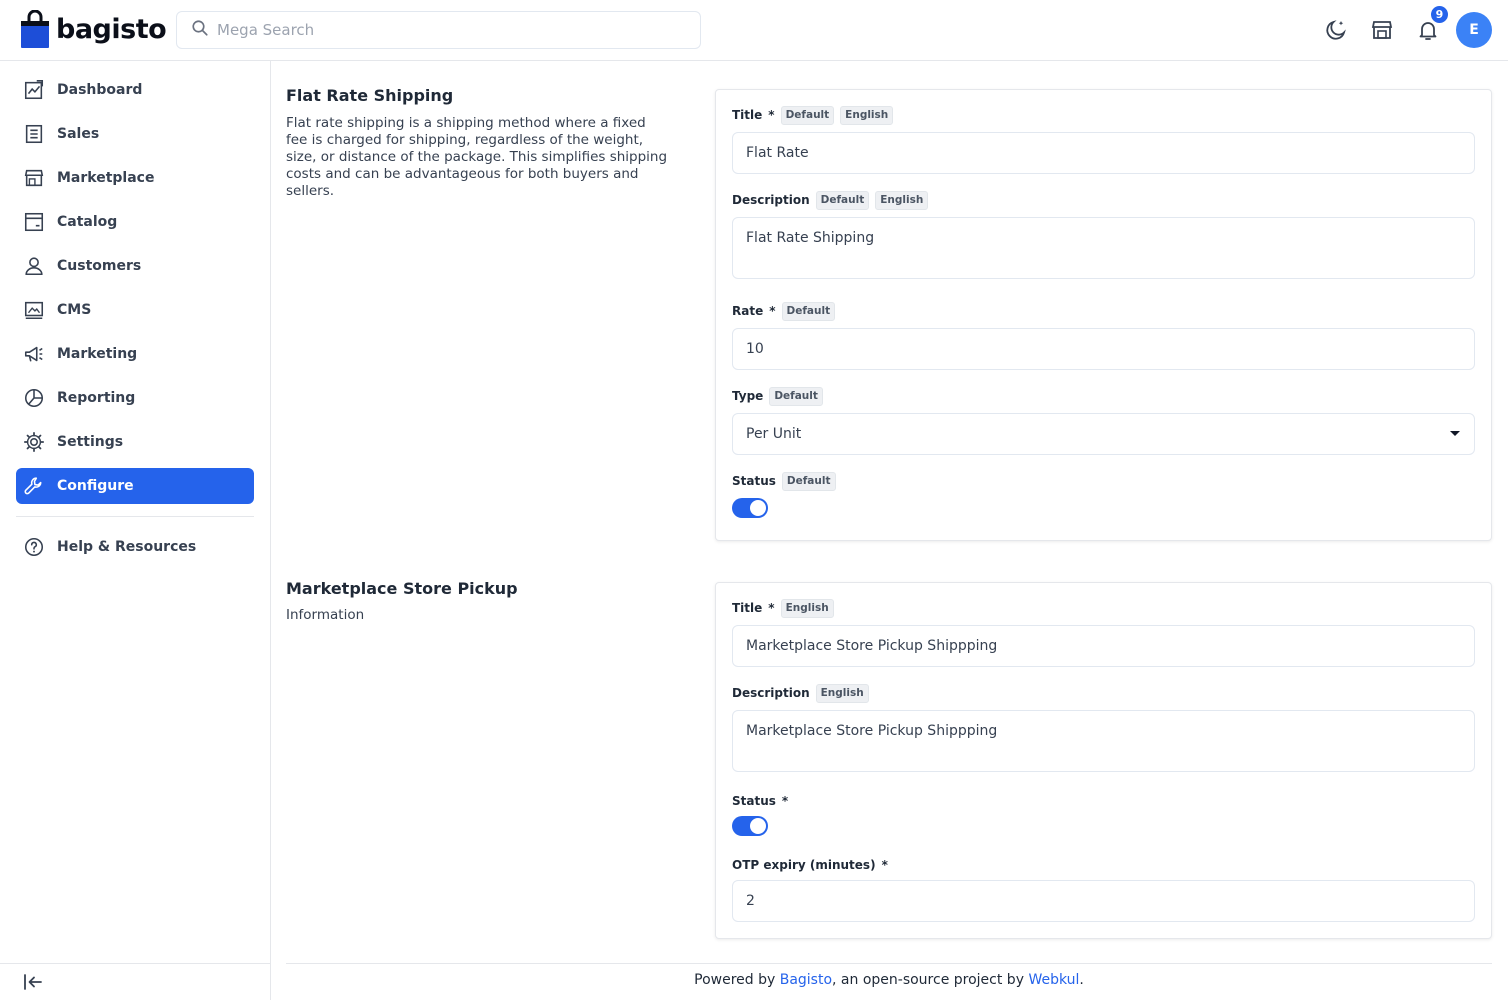  I want to click on bagisto-link: Bagisto, so click(806, 980).